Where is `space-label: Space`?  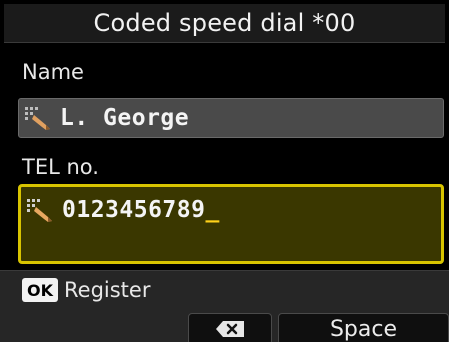
space-label: Space is located at coordinates (363, 329).